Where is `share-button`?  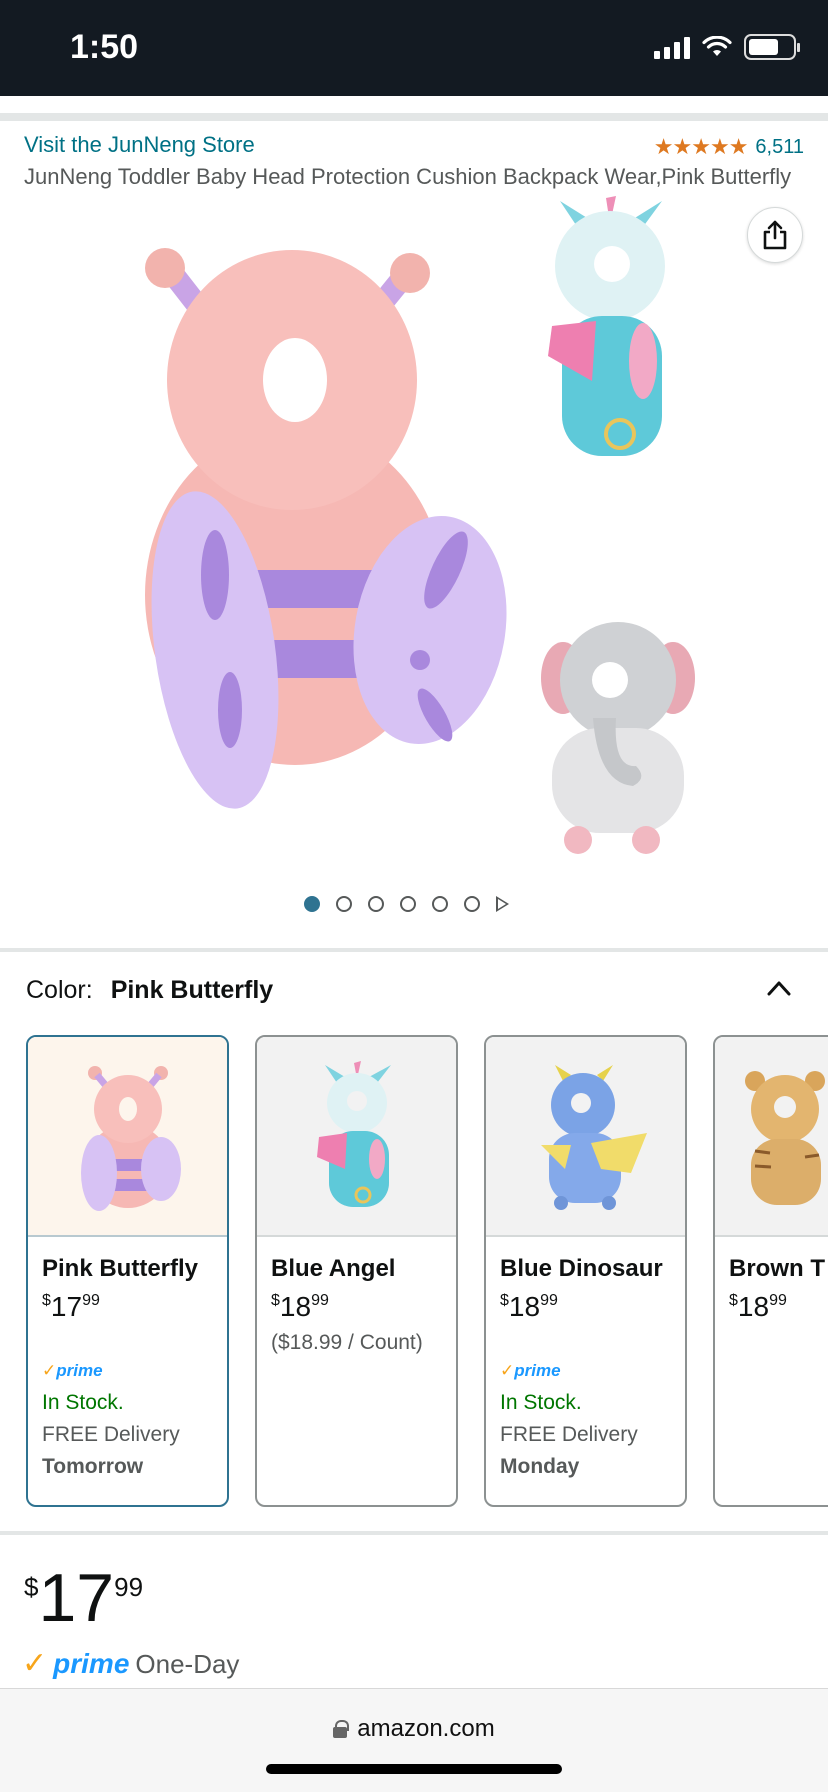 share-button is located at coordinates (775, 235).